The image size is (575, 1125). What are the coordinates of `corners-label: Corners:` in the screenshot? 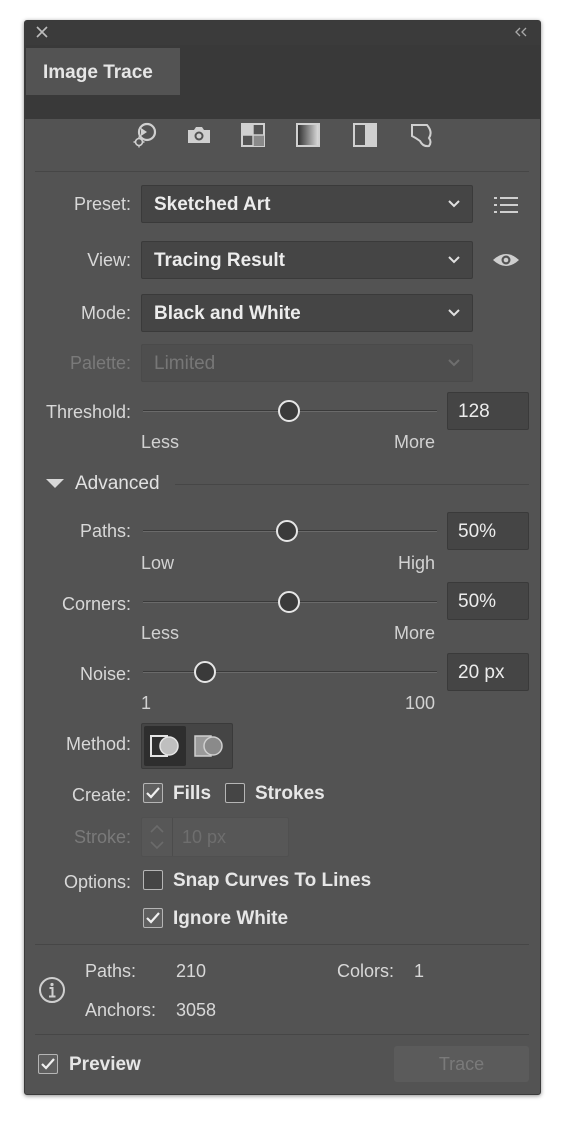 It's located at (96, 604).